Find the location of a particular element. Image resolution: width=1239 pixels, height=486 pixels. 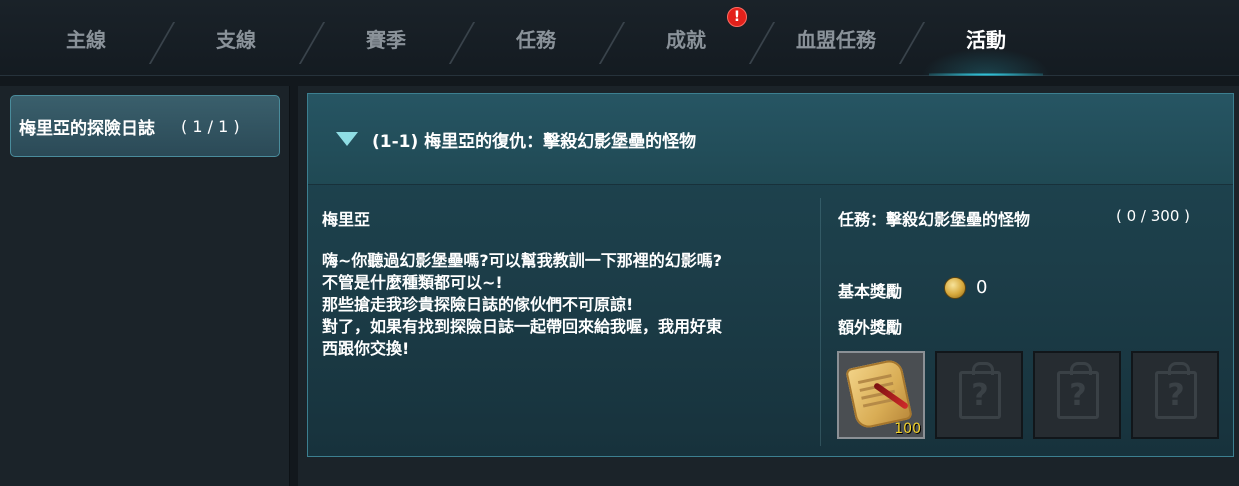

tab-clan-quests: 血盟任務 is located at coordinates (836, 38).